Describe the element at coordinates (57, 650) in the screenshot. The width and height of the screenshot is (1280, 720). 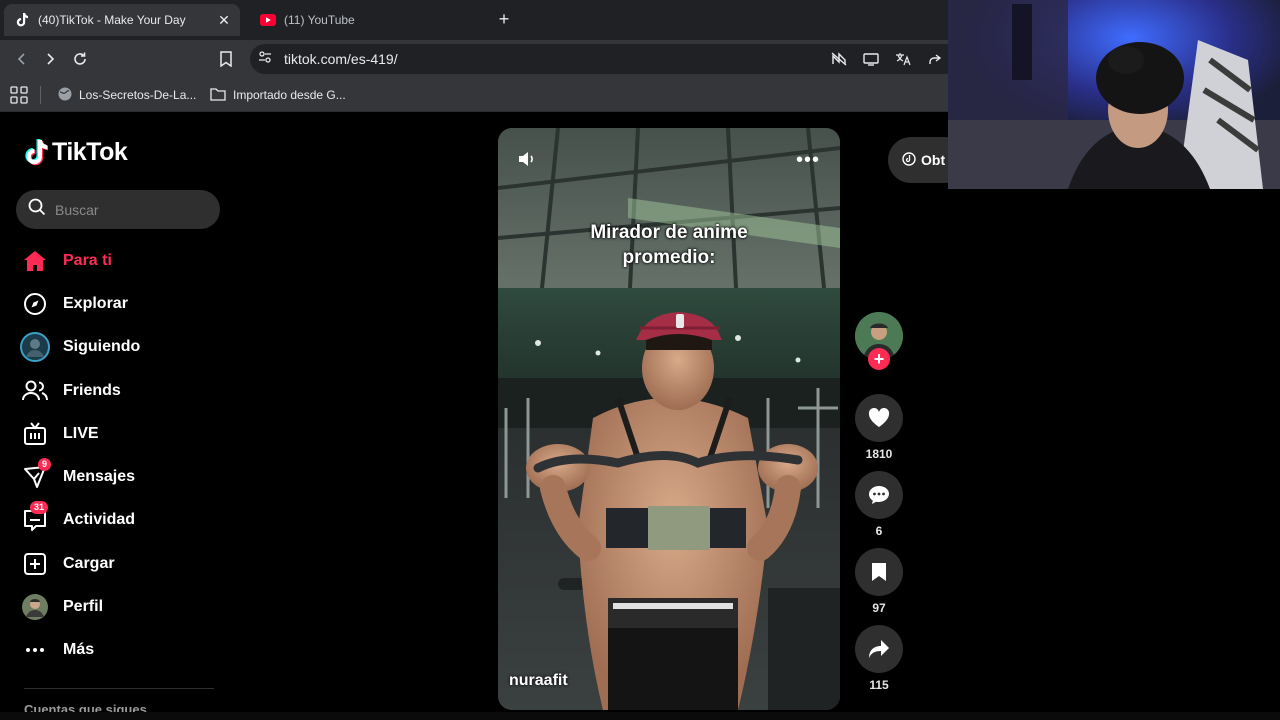
I see `sidebar-item-mas: Más` at that location.